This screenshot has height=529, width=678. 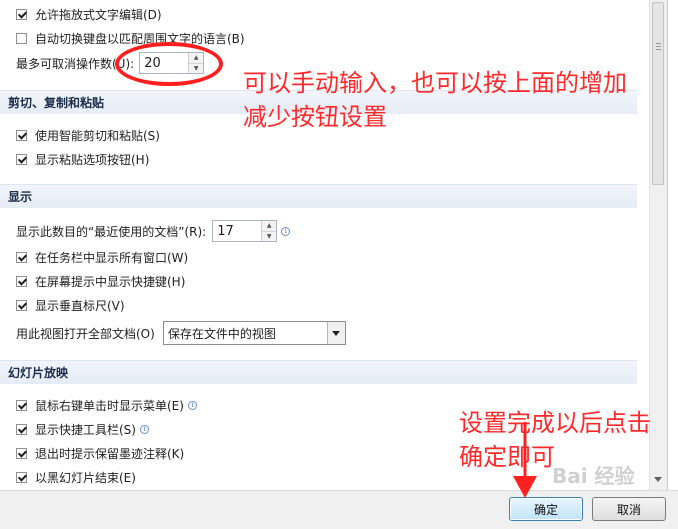 I want to click on section-slideshow: 幻灯片放映, so click(x=318, y=372).